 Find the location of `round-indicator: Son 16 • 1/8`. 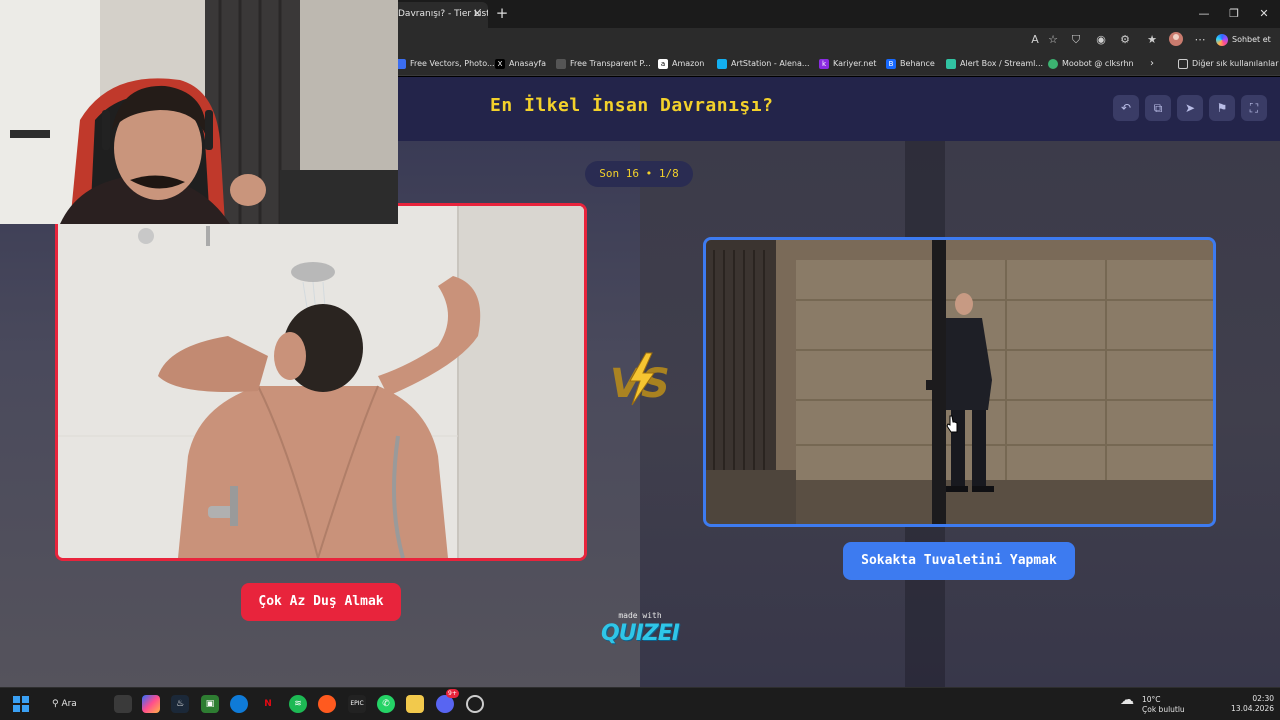

round-indicator: Son 16 • 1/8 is located at coordinates (639, 174).